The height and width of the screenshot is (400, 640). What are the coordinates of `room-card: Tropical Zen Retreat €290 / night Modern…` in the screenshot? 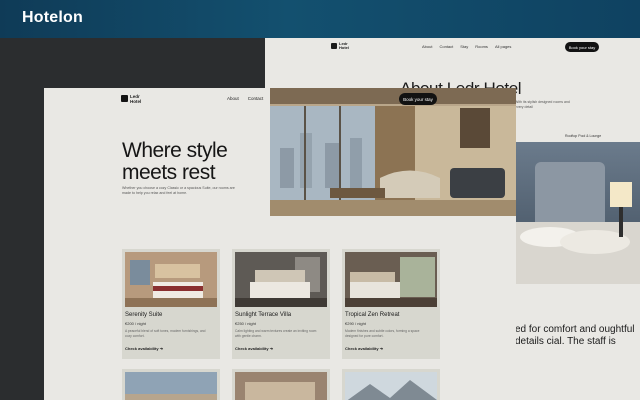 It's located at (391, 304).